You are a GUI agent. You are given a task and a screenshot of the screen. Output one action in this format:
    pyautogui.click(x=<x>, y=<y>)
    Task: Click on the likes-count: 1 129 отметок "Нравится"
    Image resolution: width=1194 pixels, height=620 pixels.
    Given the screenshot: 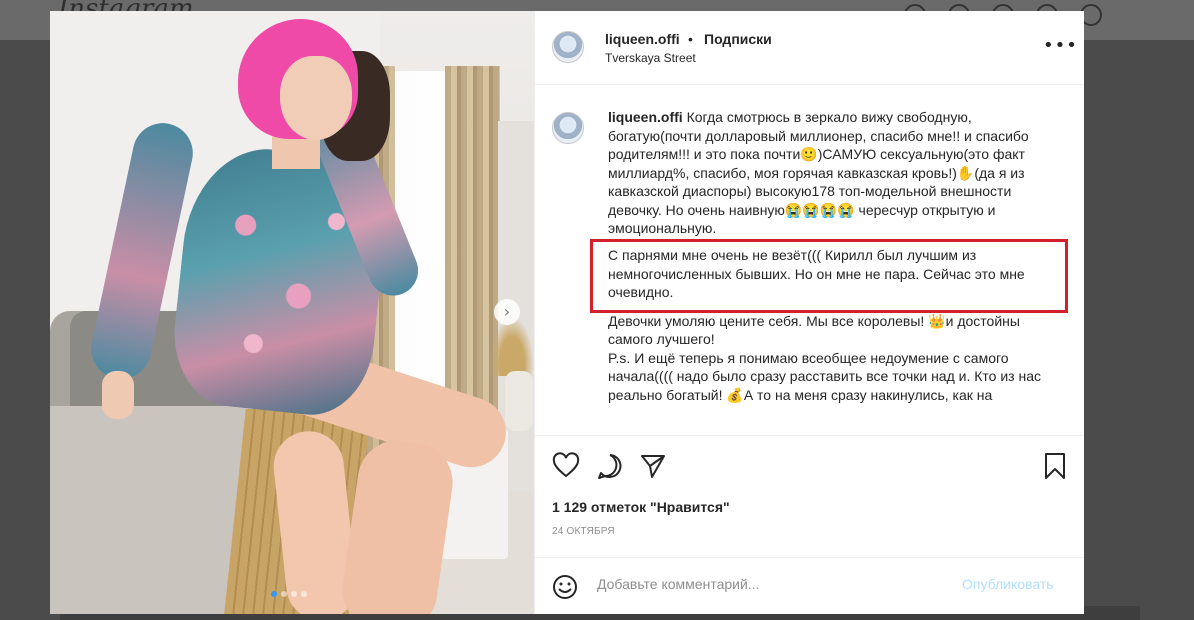 What is the action you would take?
    pyautogui.click(x=641, y=507)
    